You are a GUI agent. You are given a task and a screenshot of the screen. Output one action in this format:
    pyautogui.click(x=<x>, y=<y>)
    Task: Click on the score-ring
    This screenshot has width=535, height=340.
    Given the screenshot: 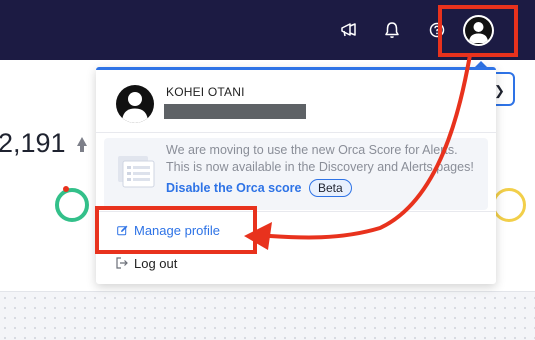 What is the action you would take?
    pyautogui.click(x=72, y=205)
    